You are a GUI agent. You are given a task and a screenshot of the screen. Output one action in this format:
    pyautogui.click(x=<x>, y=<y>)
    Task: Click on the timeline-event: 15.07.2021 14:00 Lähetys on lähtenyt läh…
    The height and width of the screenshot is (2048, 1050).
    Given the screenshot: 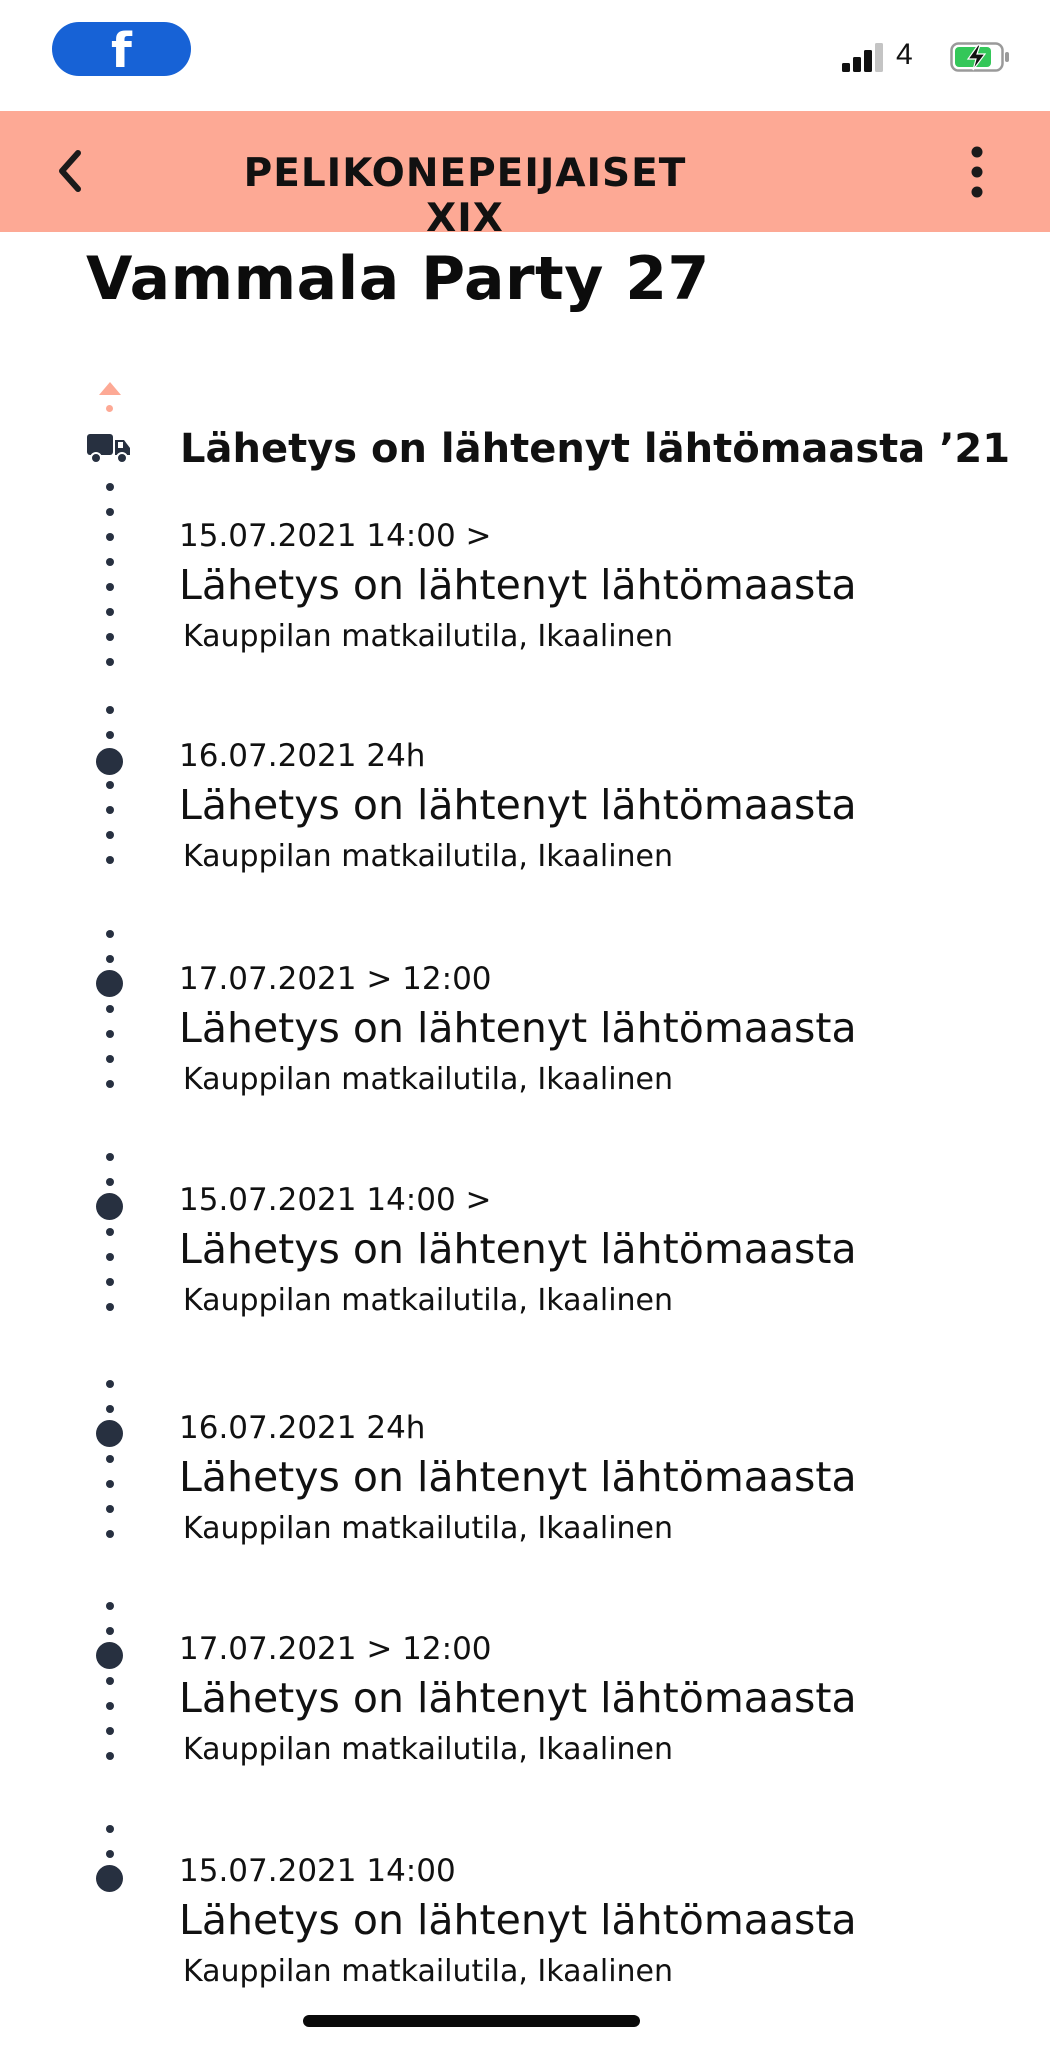 What is the action you would take?
    pyautogui.click(x=589, y=1922)
    